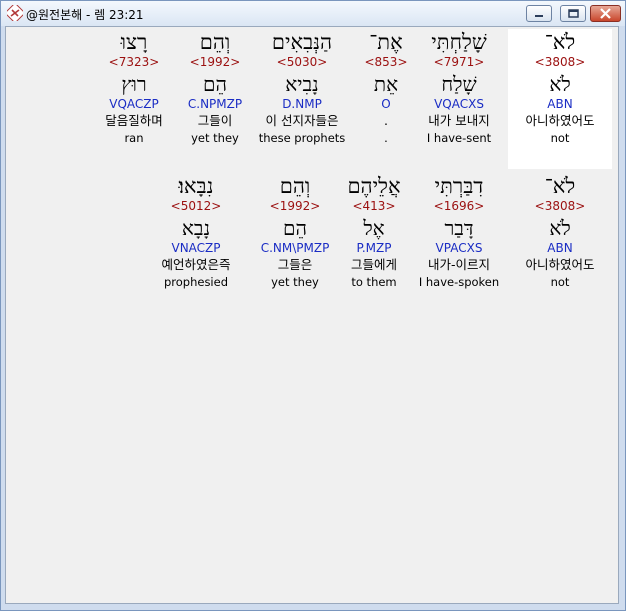 This screenshot has width=626, height=611. Describe the element at coordinates (196, 186) in the screenshot. I see `hebrew-word: נִבָּאוּ׃` at that location.